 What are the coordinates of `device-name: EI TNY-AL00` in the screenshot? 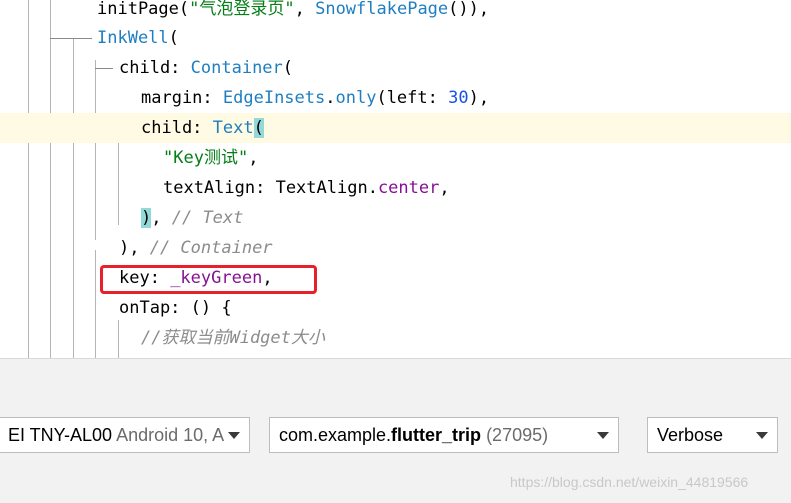 It's located at (60, 435).